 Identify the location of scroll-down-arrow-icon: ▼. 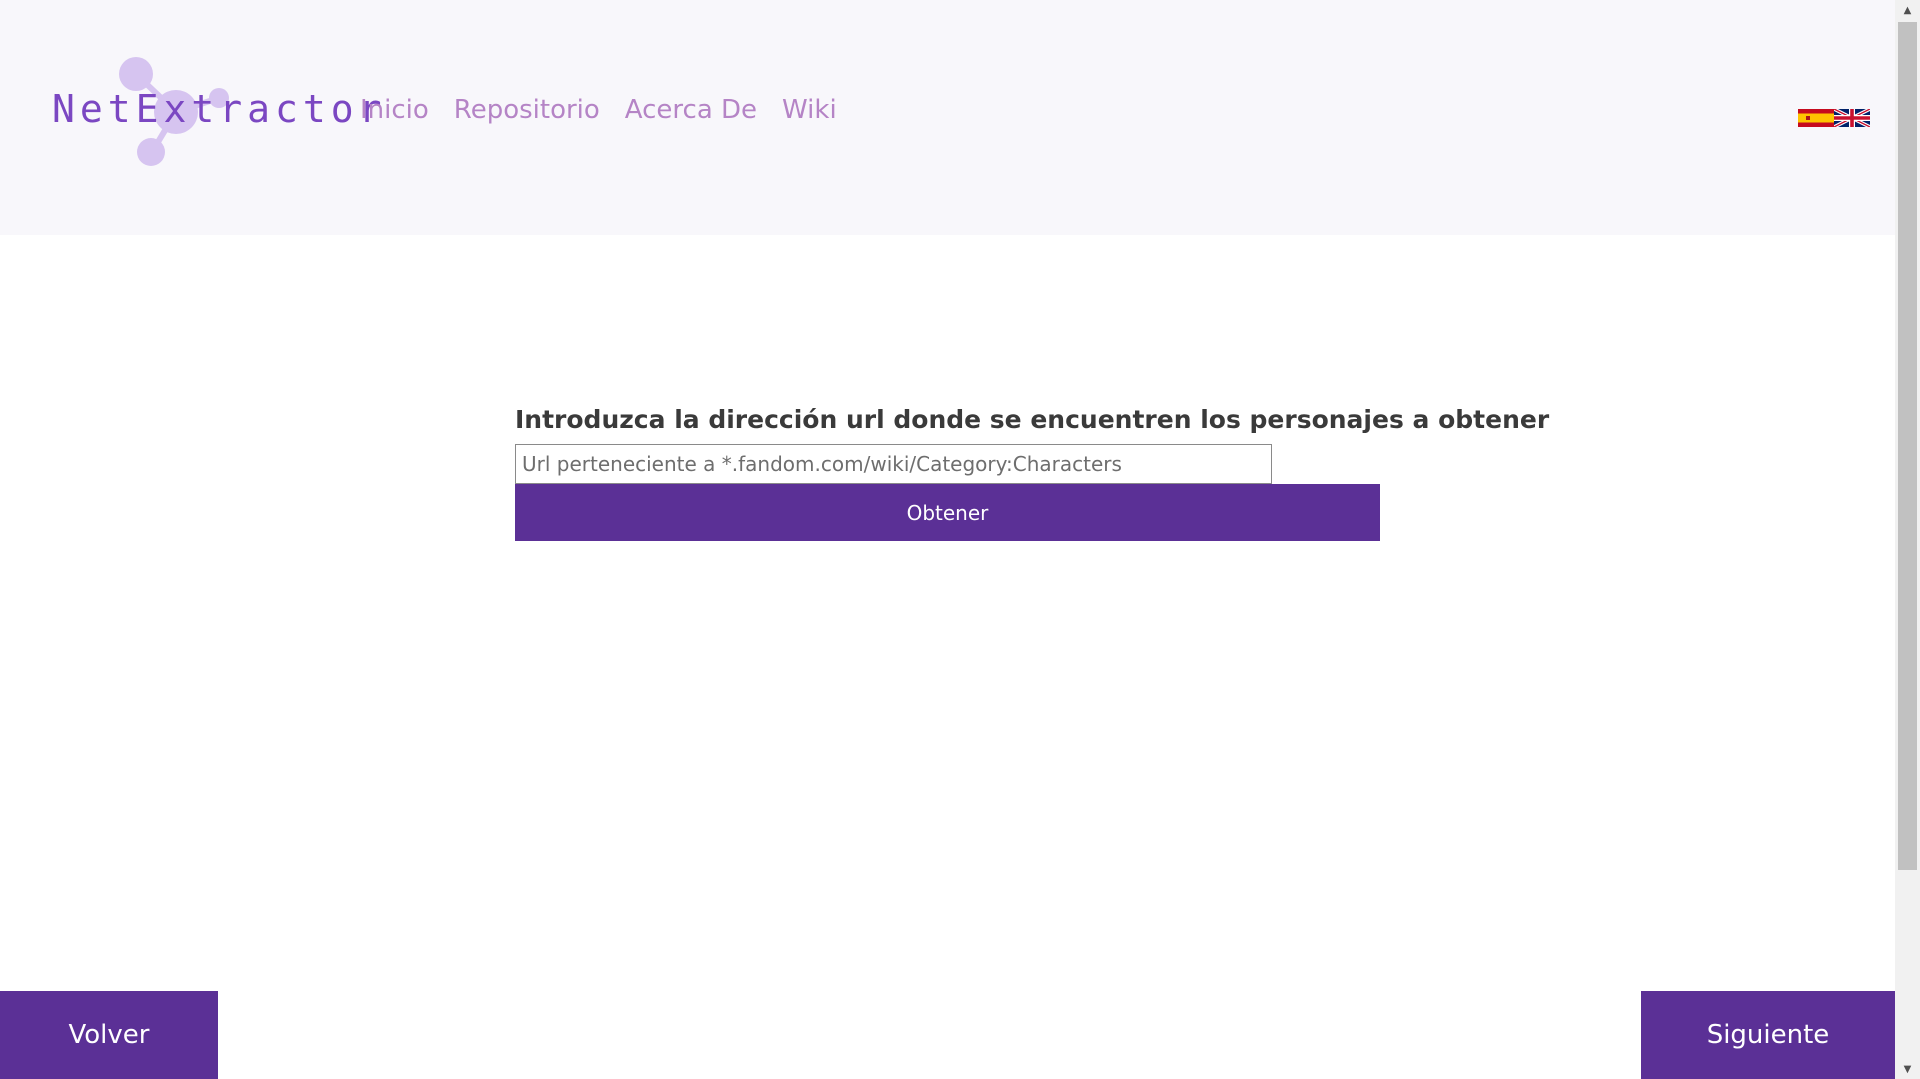
(1907, 1069).